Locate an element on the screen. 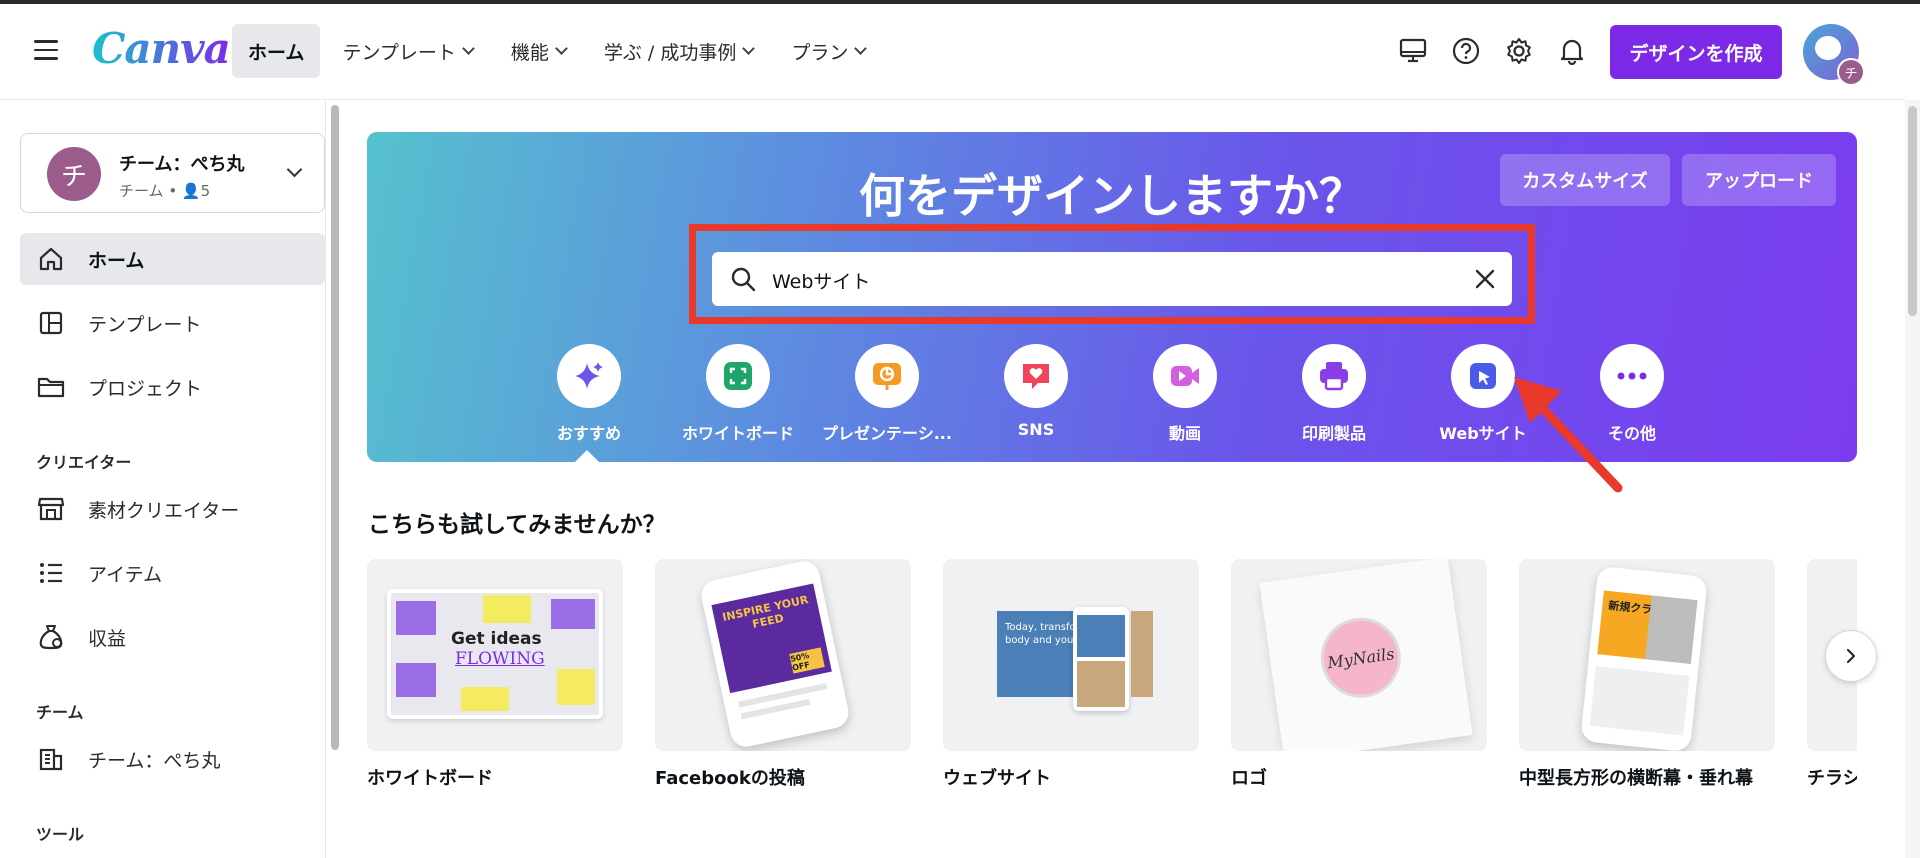 The width and height of the screenshot is (1920, 858). category-video: 動画 is located at coordinates (1185, 394).